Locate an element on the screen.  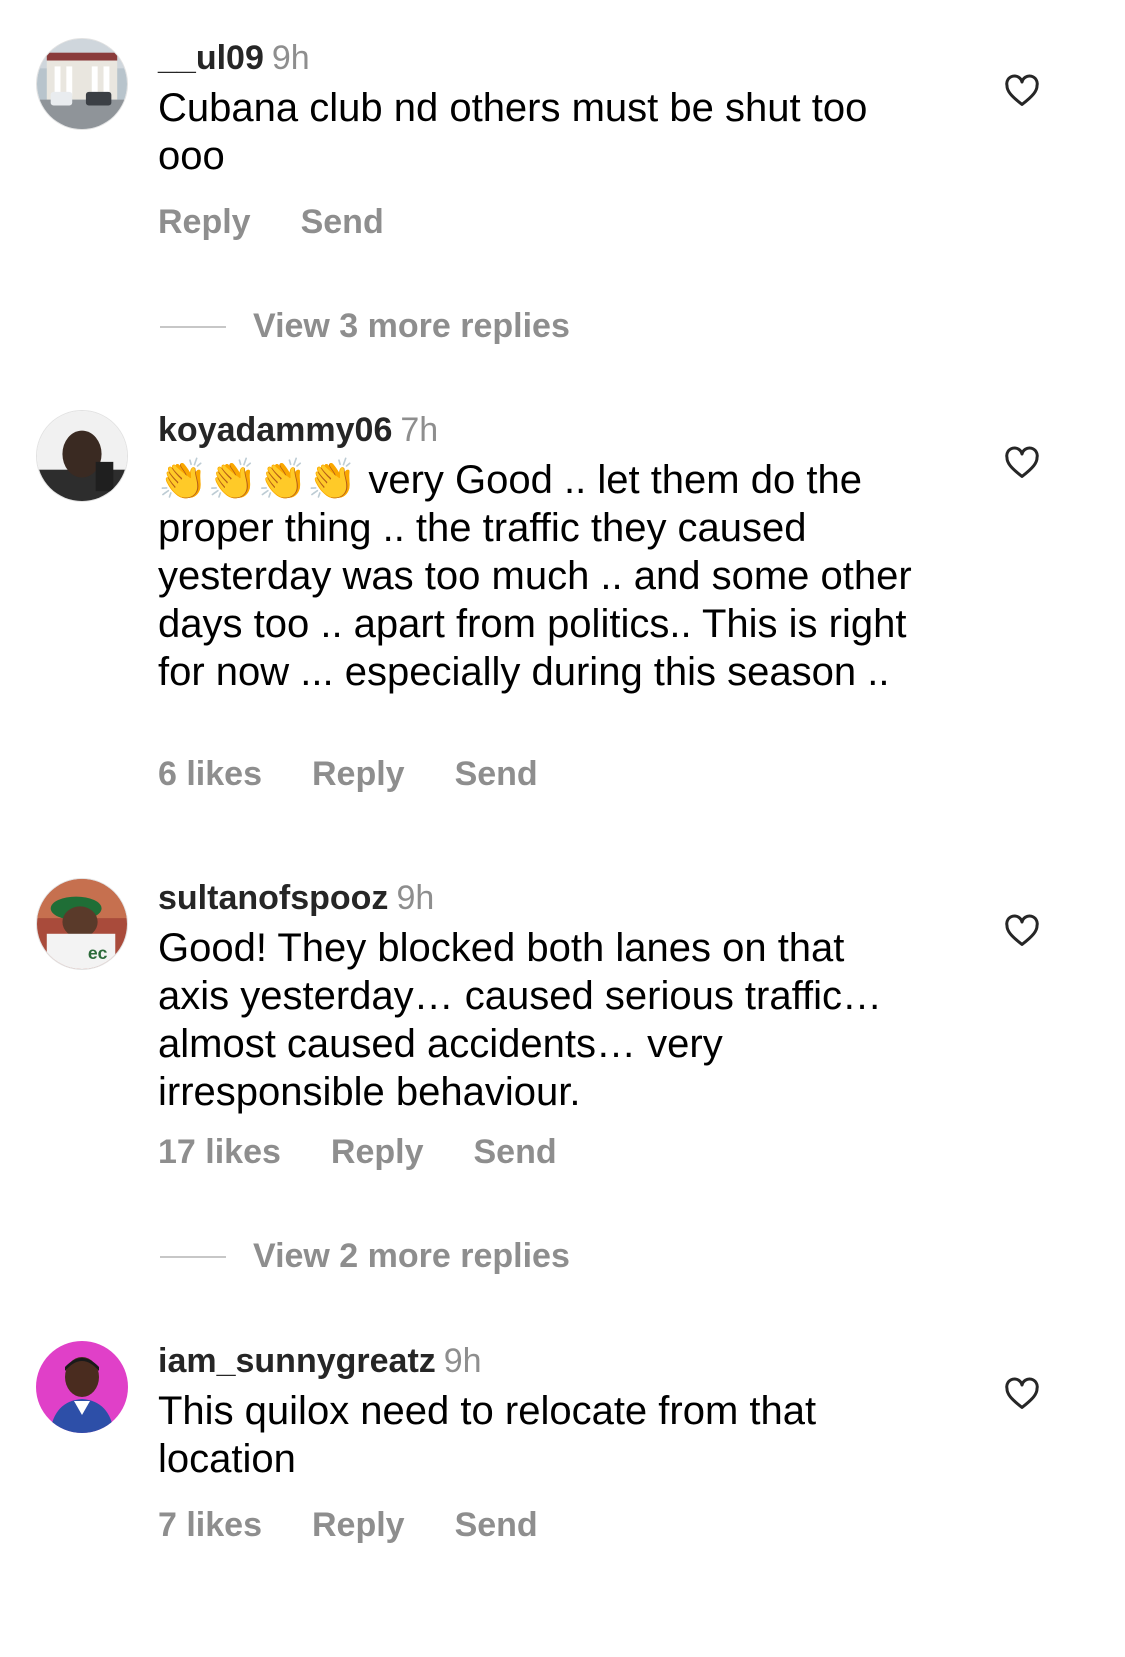
likes-count: 7 likes is located at coordinates (210, 1525).